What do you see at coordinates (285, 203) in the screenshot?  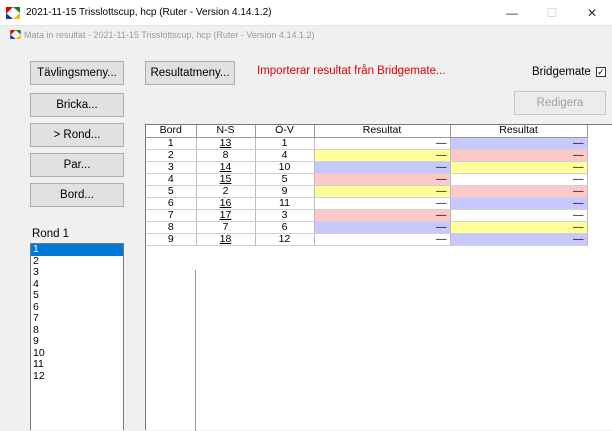 I see `cell-ov: 11` at bounding box center [285, 203].